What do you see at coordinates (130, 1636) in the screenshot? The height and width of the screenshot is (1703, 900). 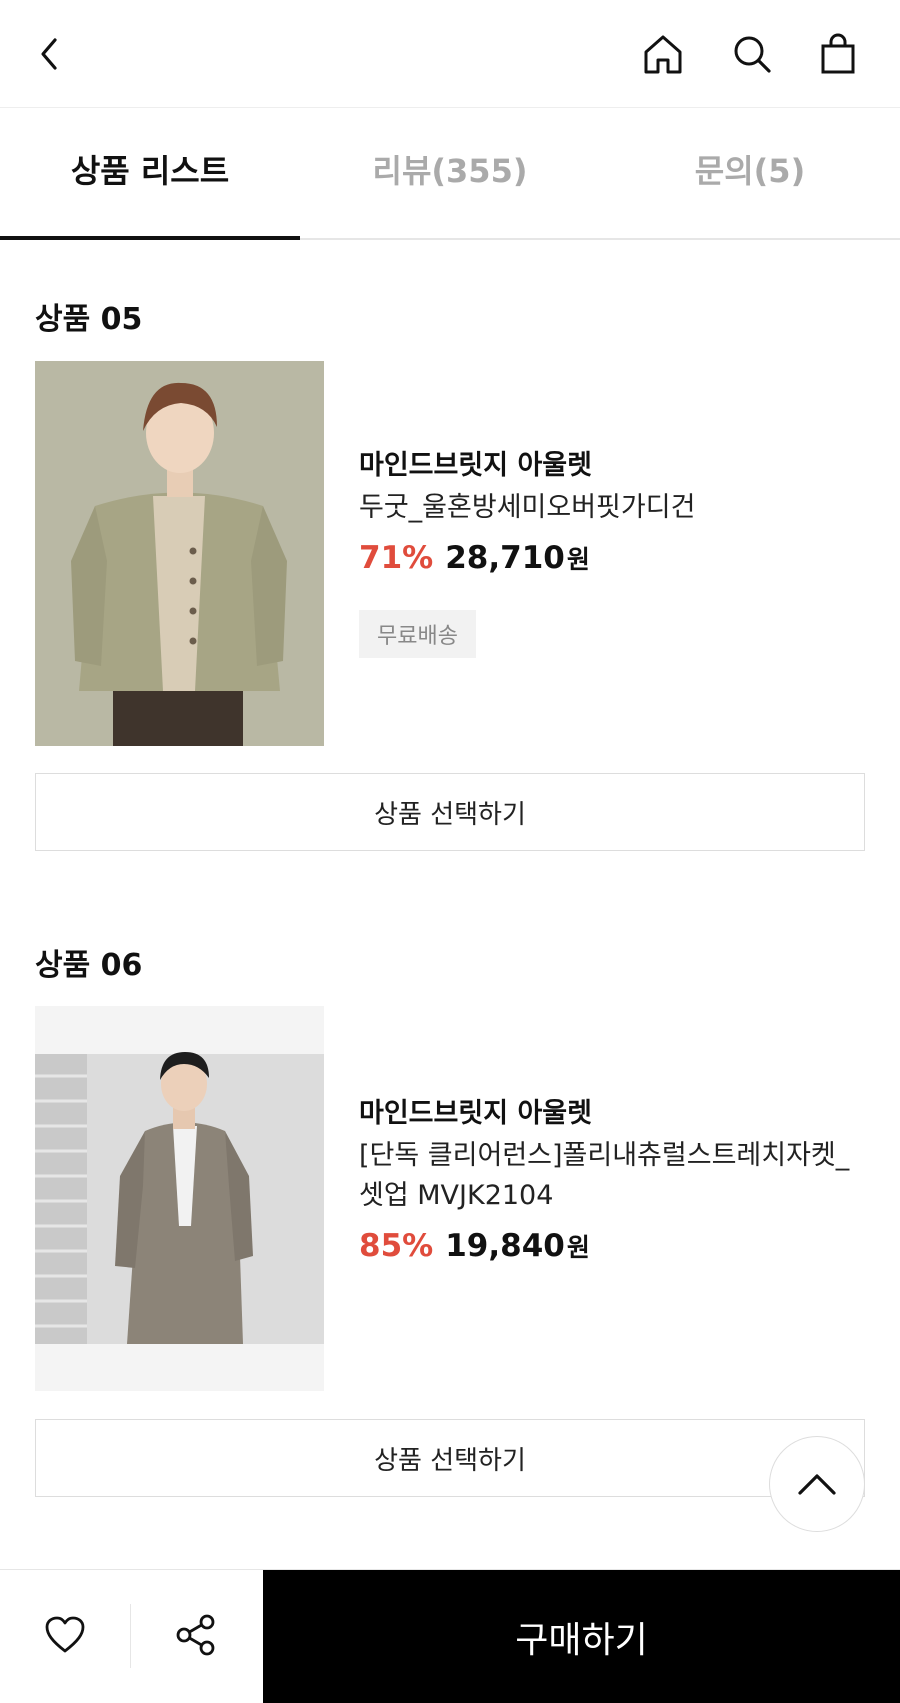 I see `divider` at bounding box center [130, 1636].